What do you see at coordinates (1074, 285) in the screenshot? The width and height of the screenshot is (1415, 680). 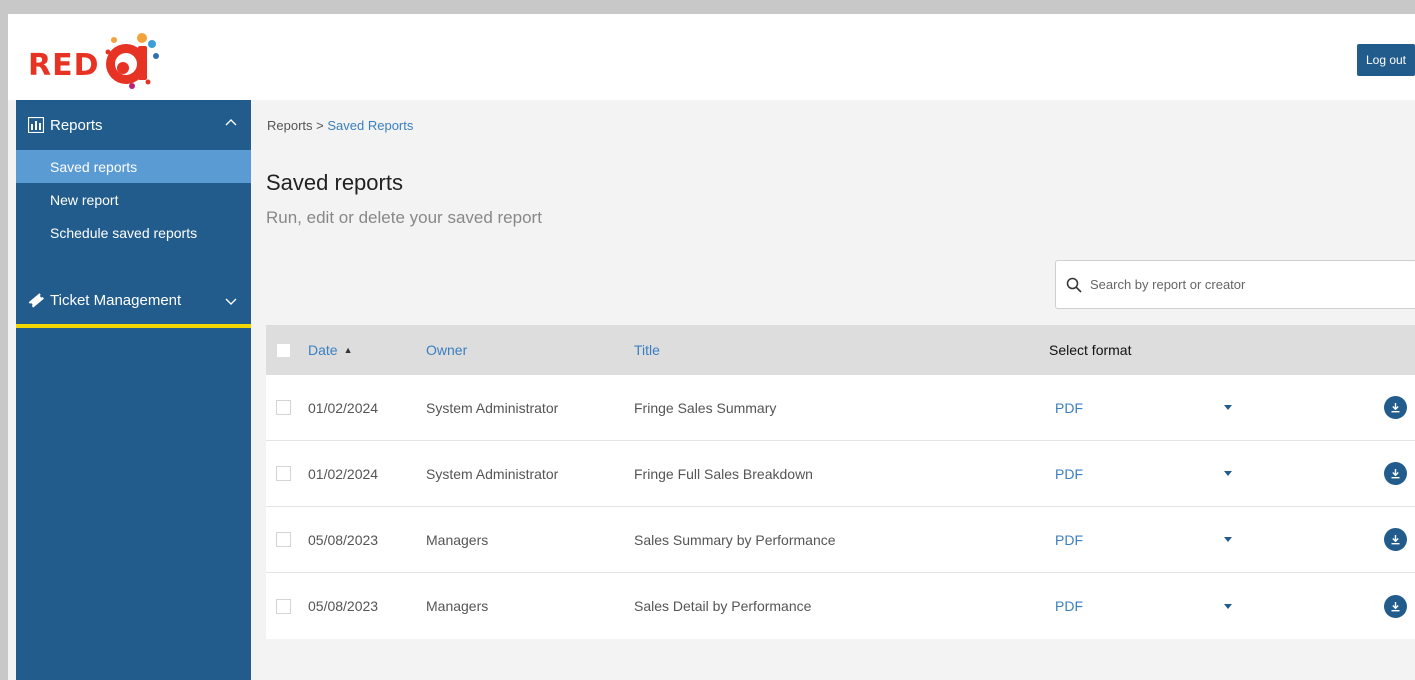 I see `search-icon` at bounding box center [1074, 285].